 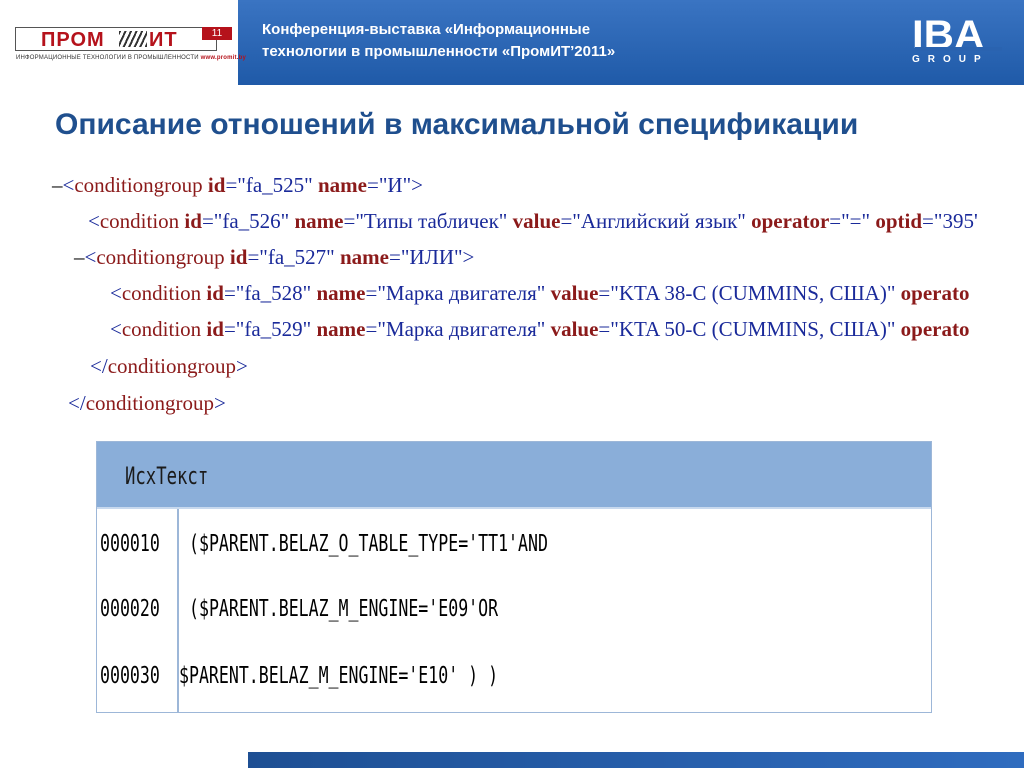 I want to click on table-row-number: 000030, so click(x=130, y=676).